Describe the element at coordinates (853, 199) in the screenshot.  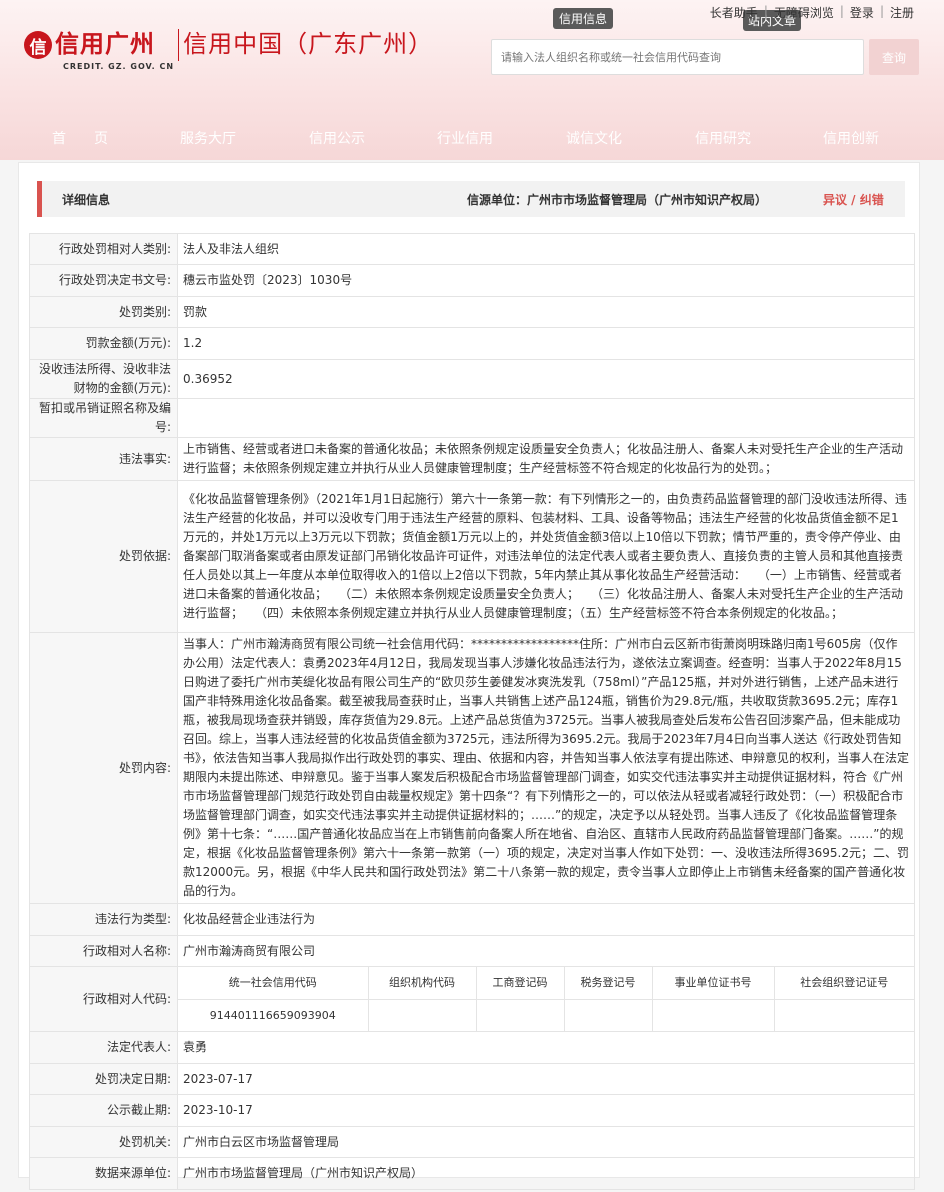
I see `objection-link: 异议 / 纠错` at that location.